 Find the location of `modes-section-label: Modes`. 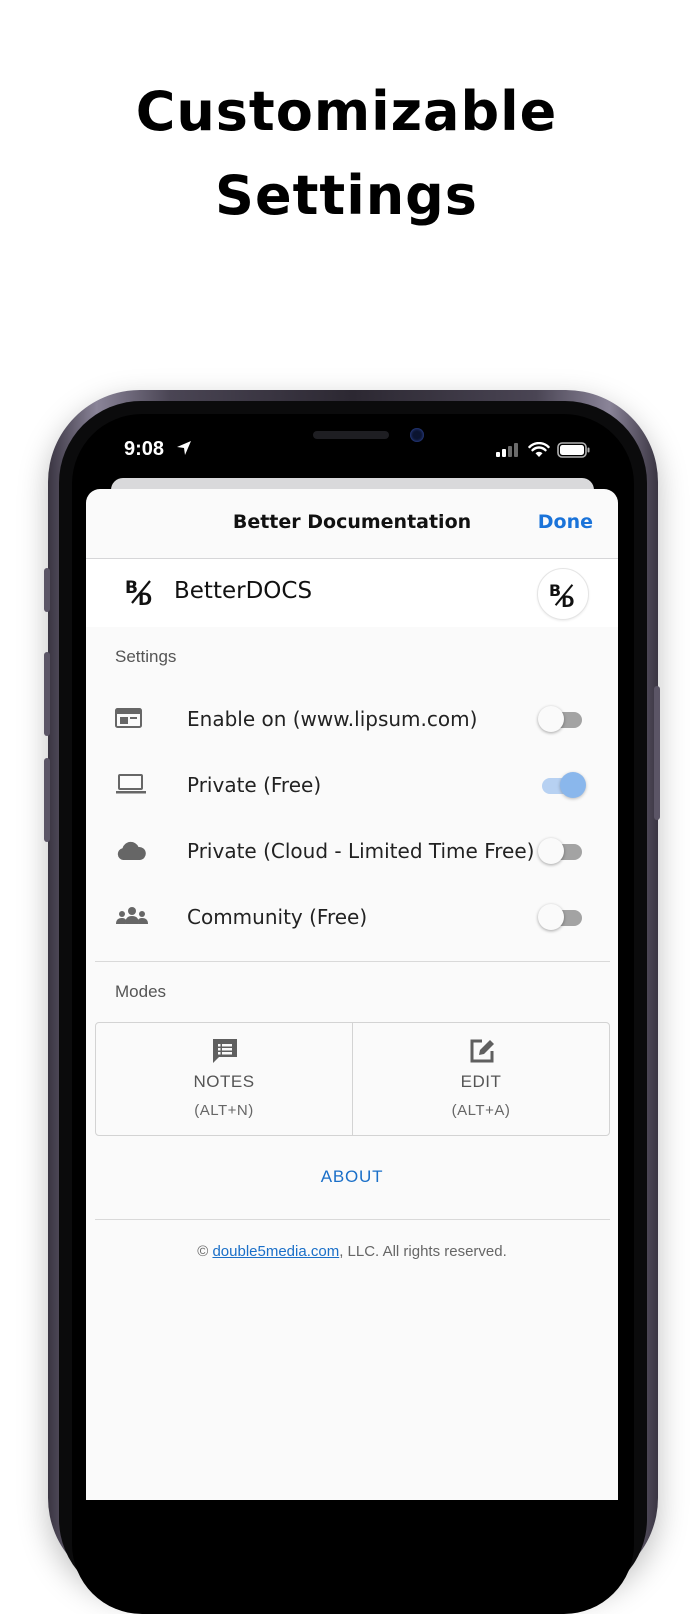

modes-section-label: Modes is located at coordinates (141, 991).